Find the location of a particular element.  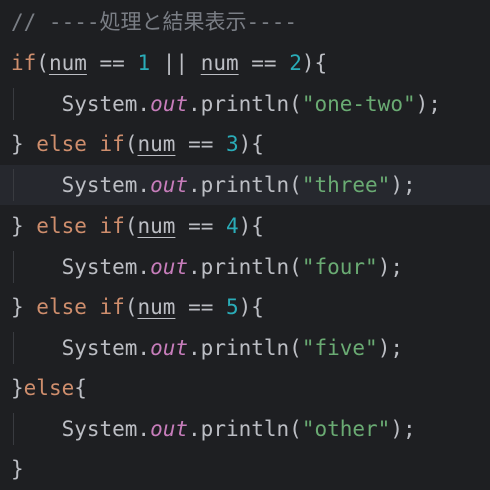

code-line-7: System.out.println("four"); is located at coordinates (245, 267).